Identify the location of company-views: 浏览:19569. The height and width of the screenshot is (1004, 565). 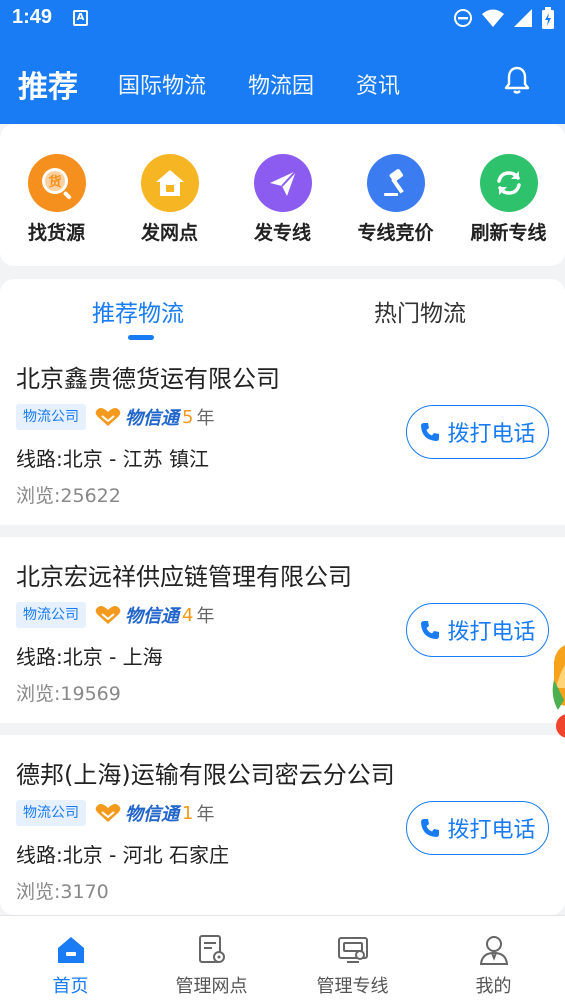
(68, 694).